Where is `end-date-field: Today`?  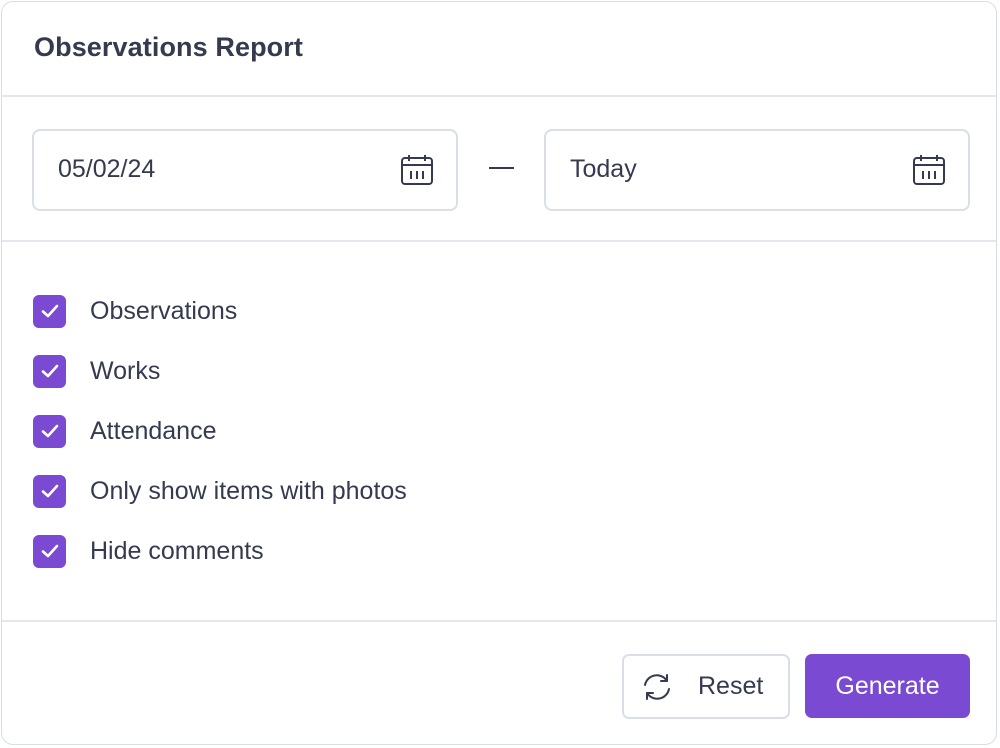 end-date-field: Today is located at coordinates (757, 170).